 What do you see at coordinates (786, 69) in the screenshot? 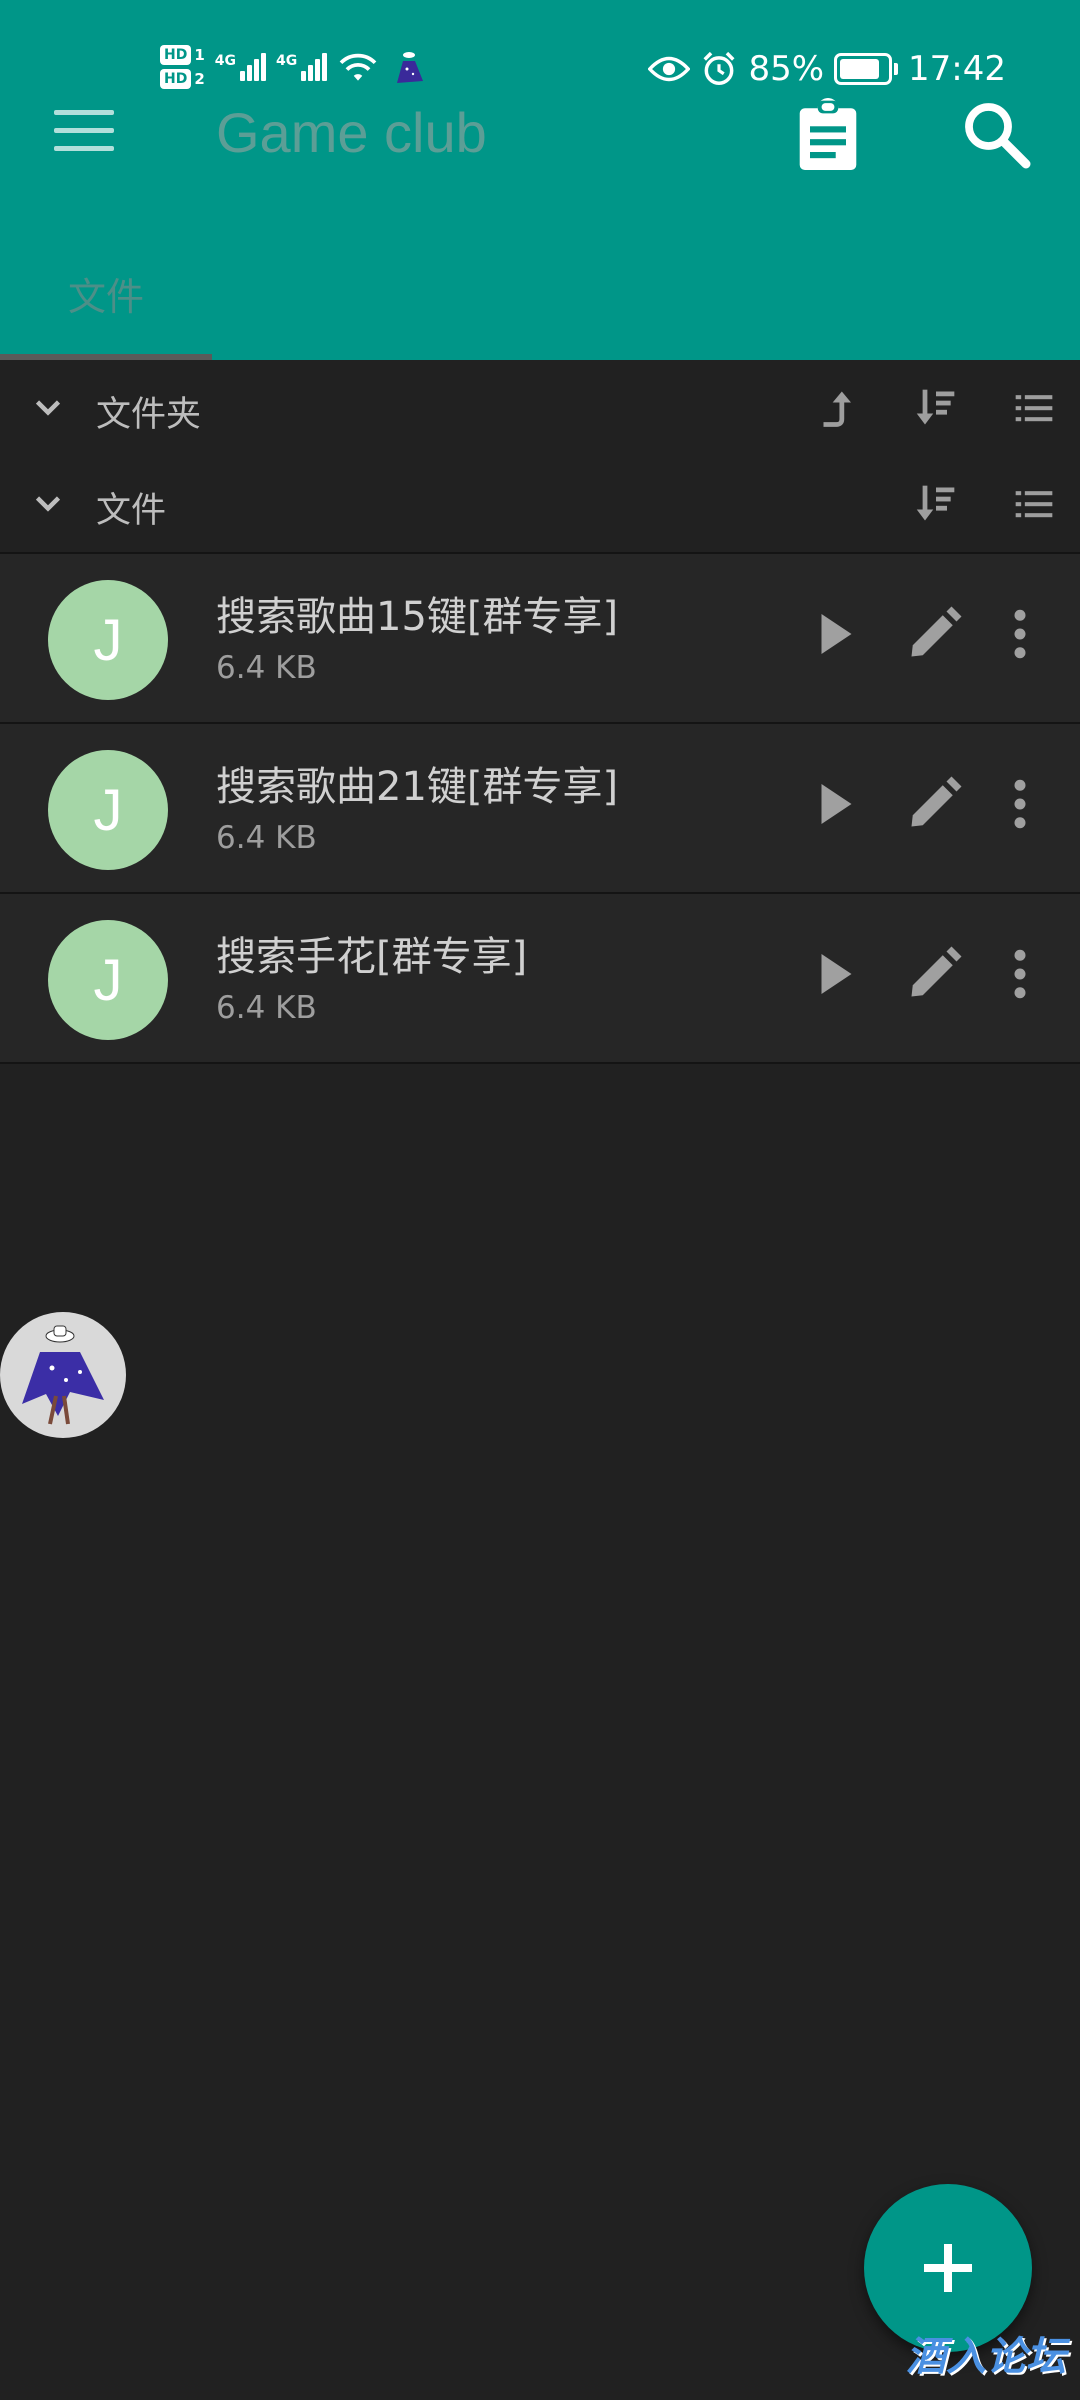
I see `battery-percent: 85%` at bounding box center [786, 69].